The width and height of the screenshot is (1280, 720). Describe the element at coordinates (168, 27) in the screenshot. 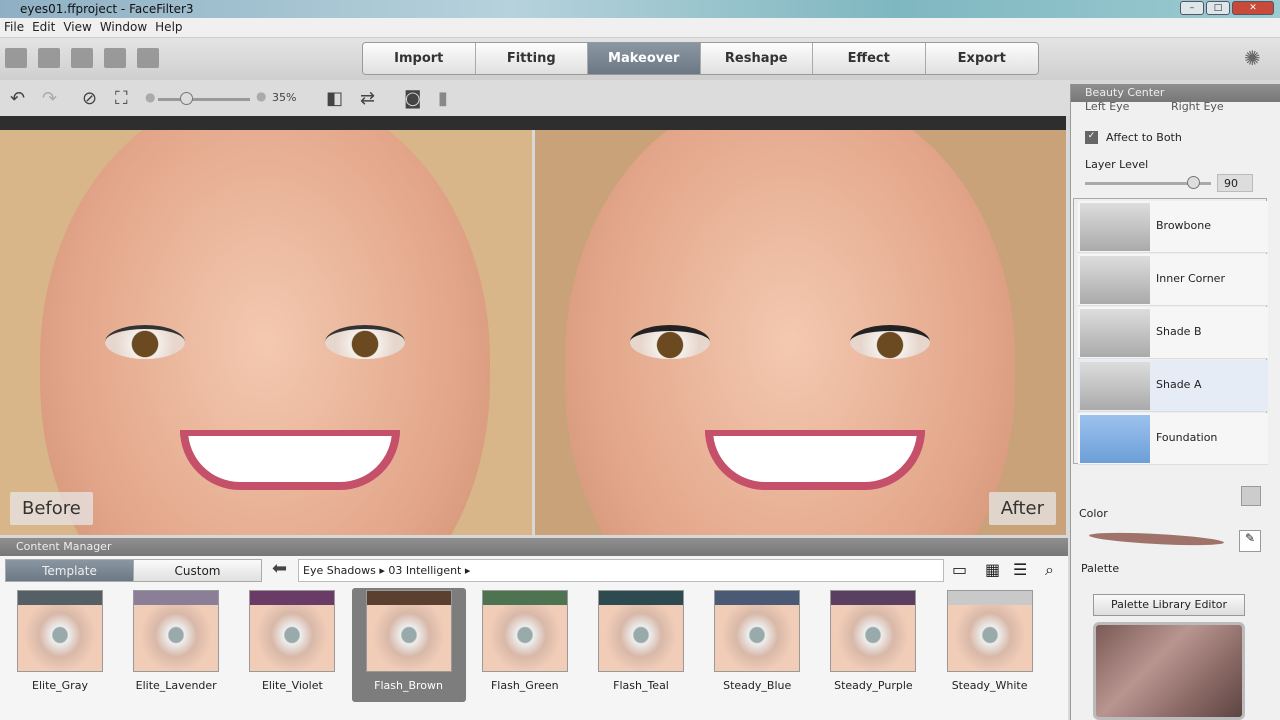

I see `menu-help: Help` at that location.